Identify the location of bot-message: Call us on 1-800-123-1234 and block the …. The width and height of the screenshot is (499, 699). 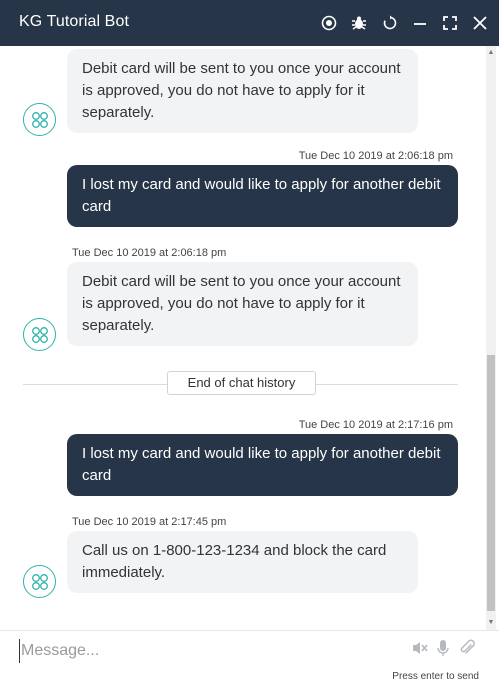
(242, 562).